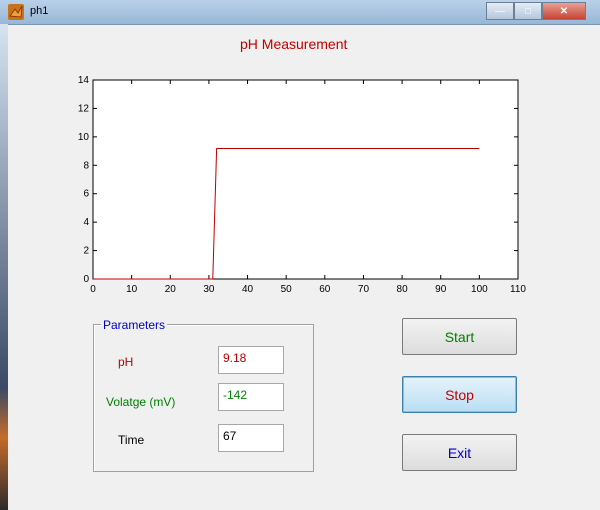  Describe the element at coordinates (518, 289) in the screenshot. I see `x-tick-label: 110` at that location.